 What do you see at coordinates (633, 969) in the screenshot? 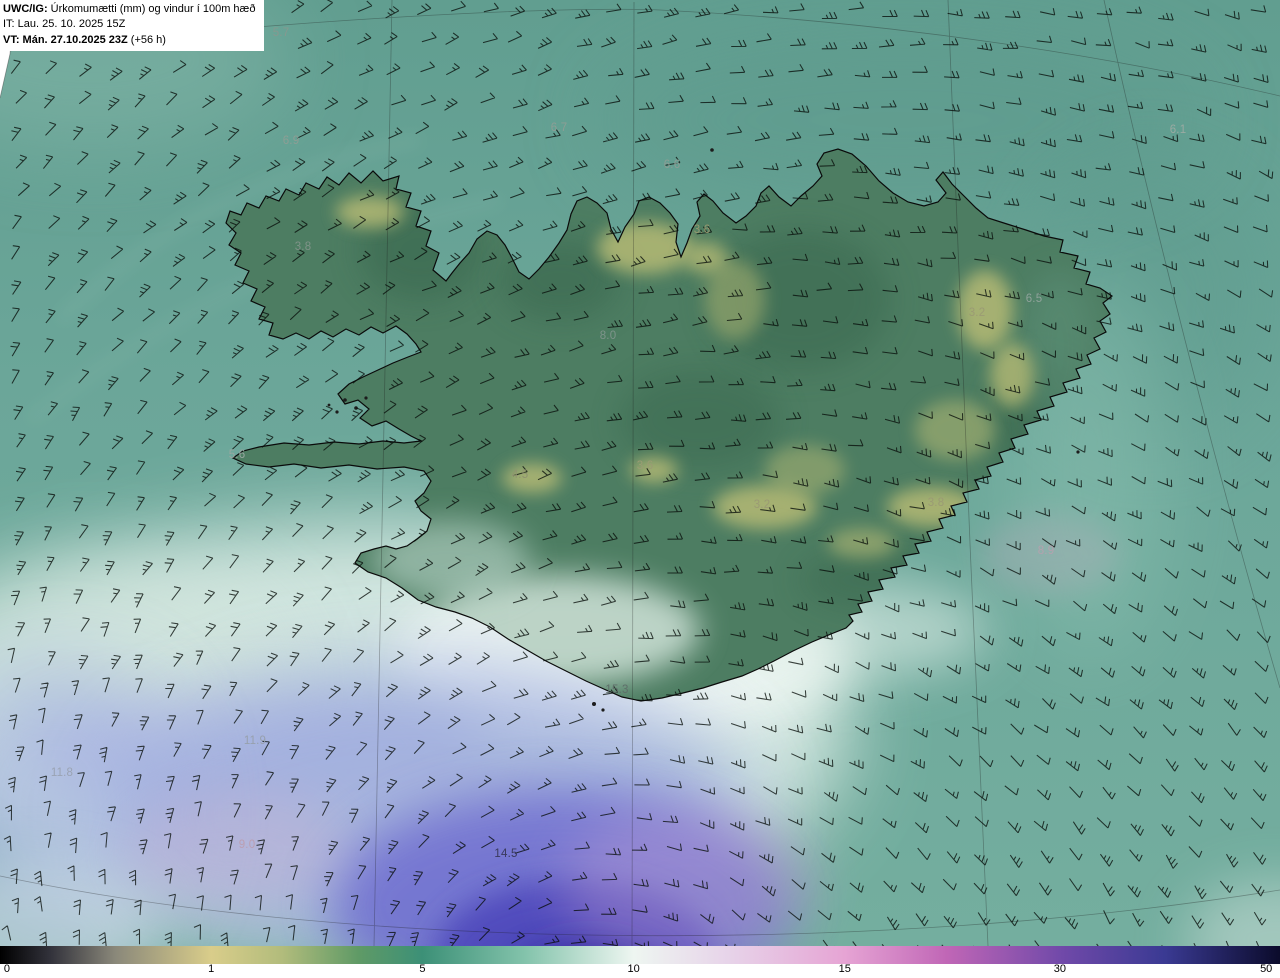
I see `colorbar-tick-label: 10` at bounding box center [633, 969].